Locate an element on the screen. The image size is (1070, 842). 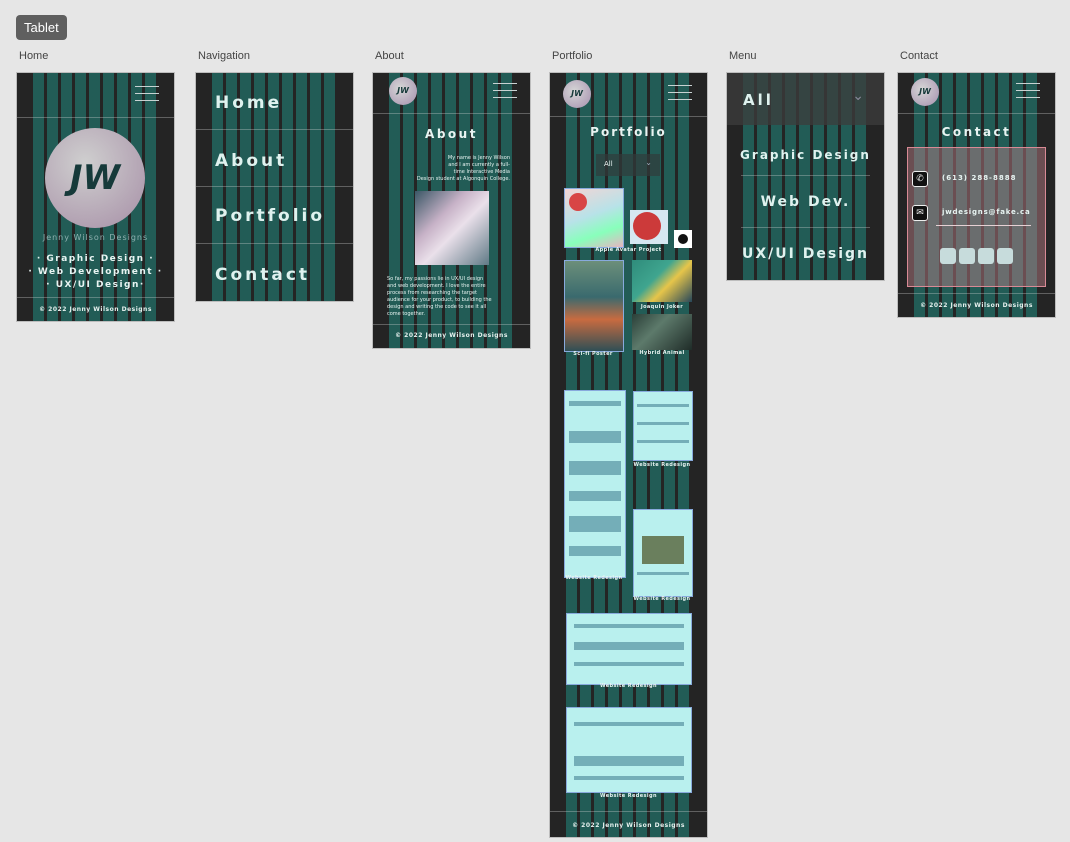
phone-number: (613) 288-8888 is located at coordinates (979, 178).